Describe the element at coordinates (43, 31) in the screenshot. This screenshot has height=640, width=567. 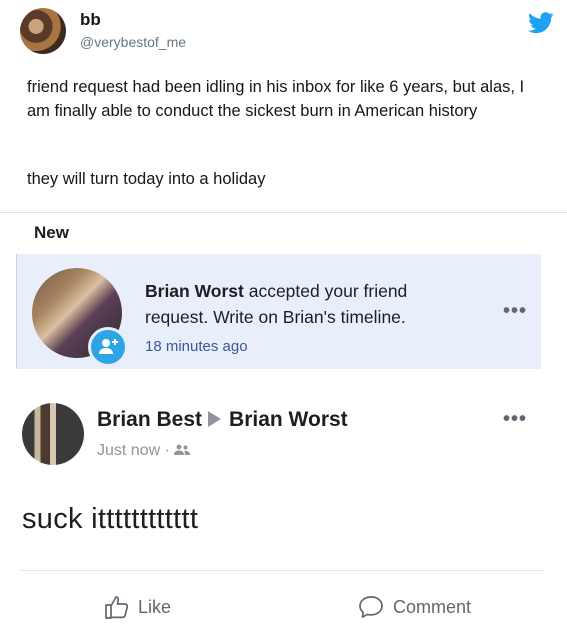
I see `tweet-avatar` at that location.